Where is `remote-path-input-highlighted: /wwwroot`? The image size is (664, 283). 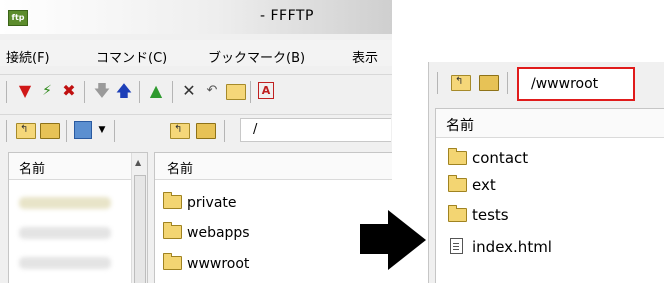 remote-path-input-highlighted: /wwwroot is located at coordinates (576, 84).